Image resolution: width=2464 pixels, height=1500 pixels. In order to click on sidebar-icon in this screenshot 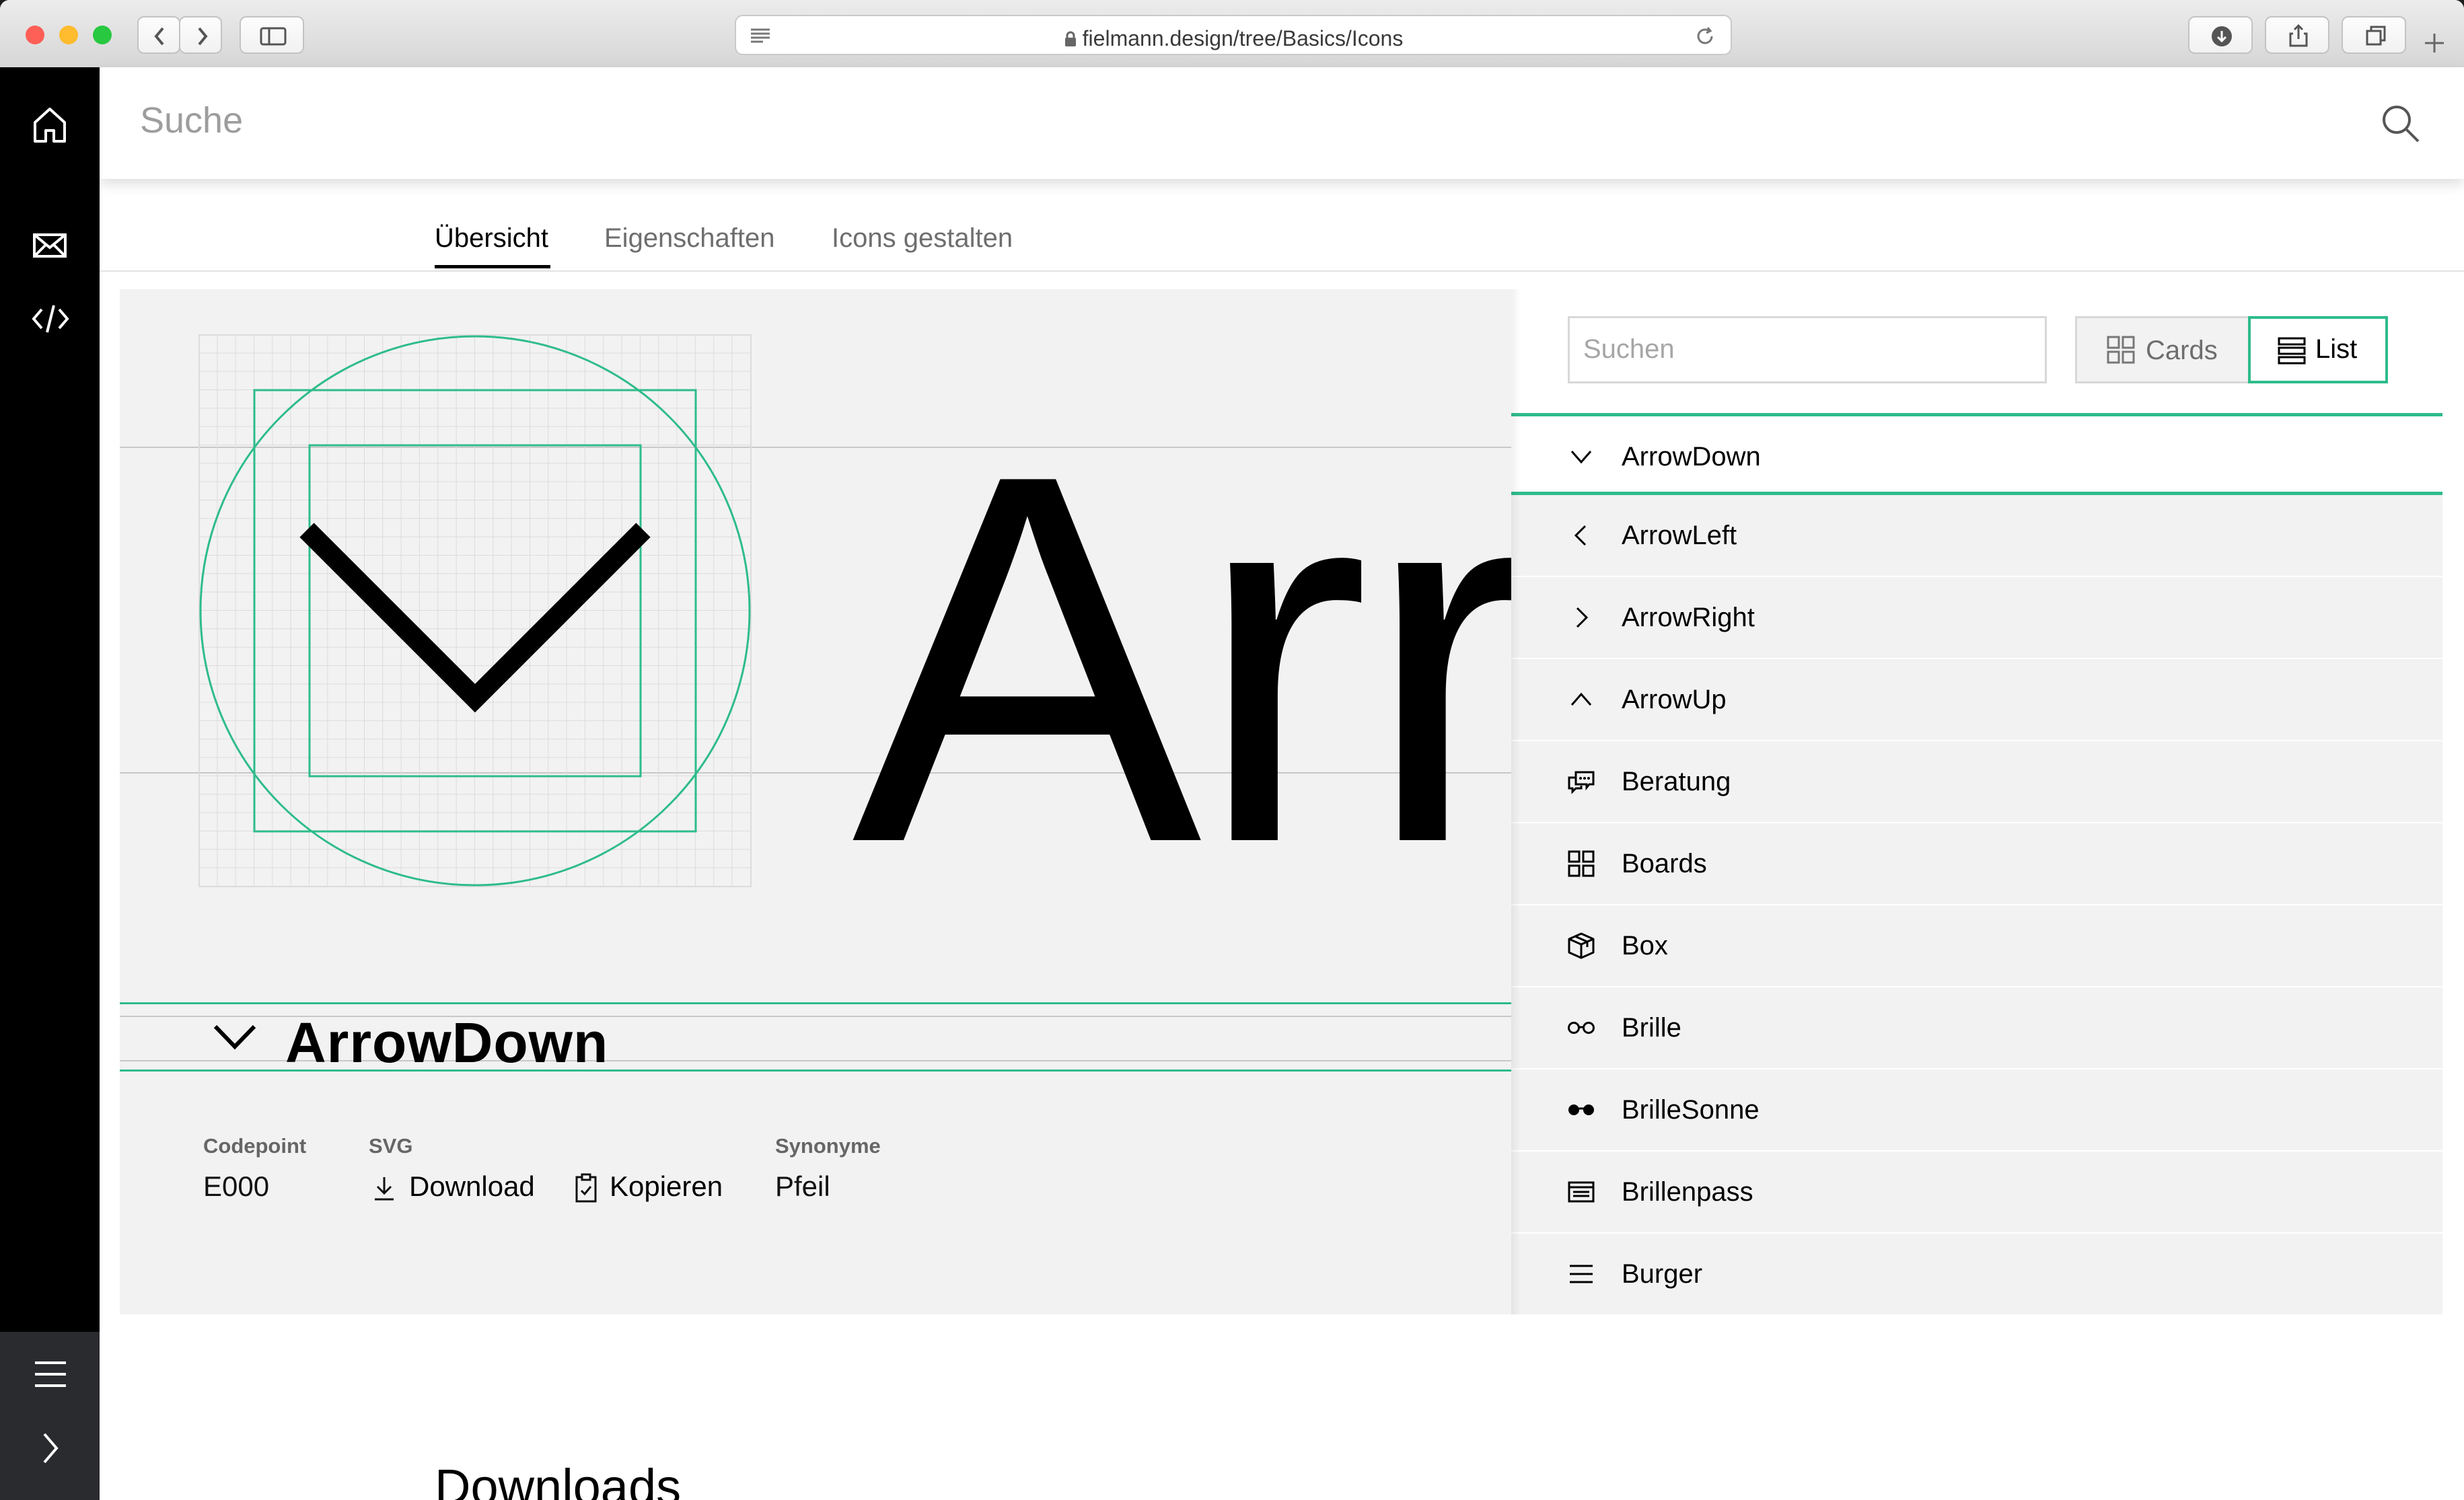, I will do `click(273, 36)`.